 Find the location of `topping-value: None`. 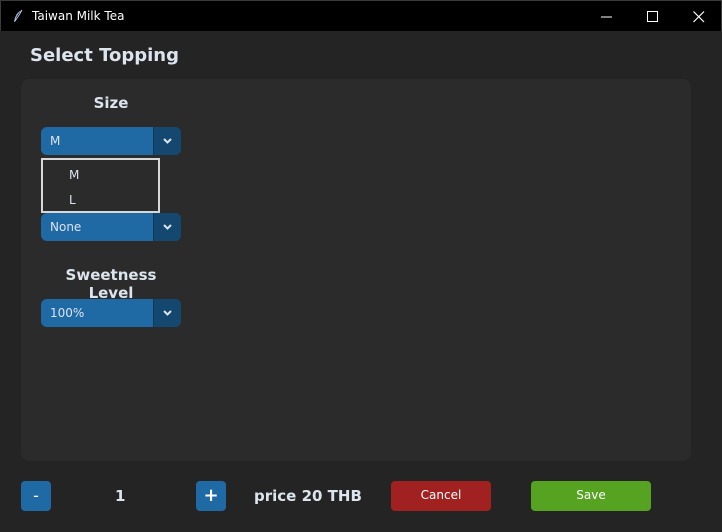

topping-value: None is located at coordinates (66, 227).